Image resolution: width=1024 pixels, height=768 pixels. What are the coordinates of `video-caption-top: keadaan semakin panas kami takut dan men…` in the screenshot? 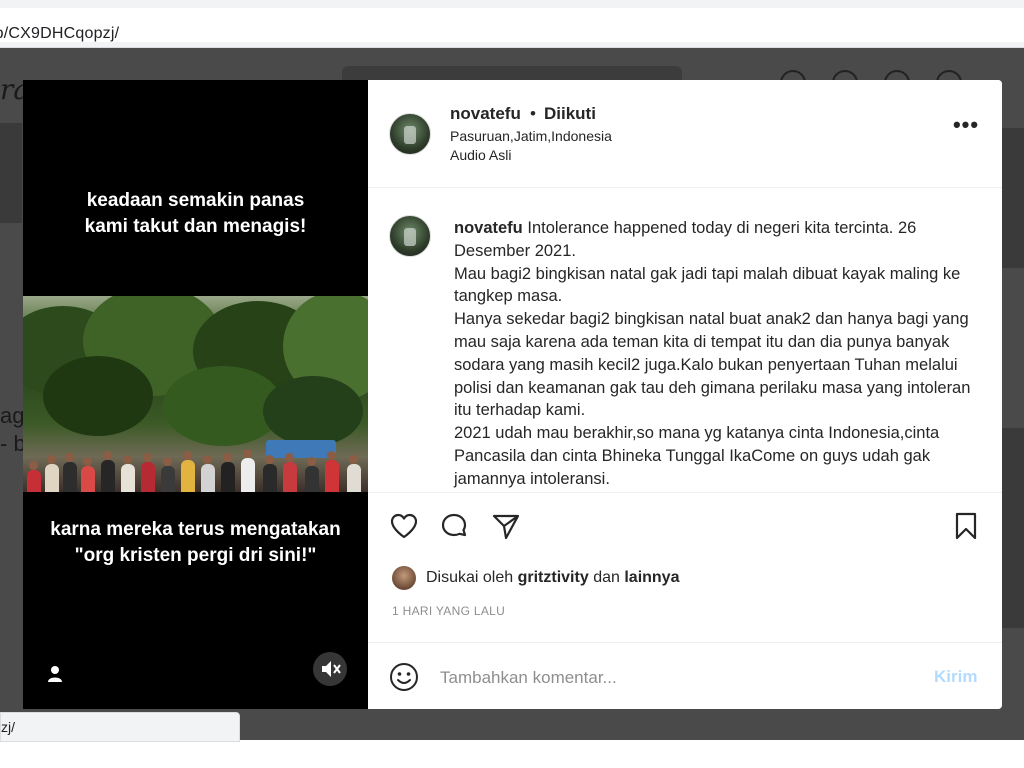 It's located at (195, 214).